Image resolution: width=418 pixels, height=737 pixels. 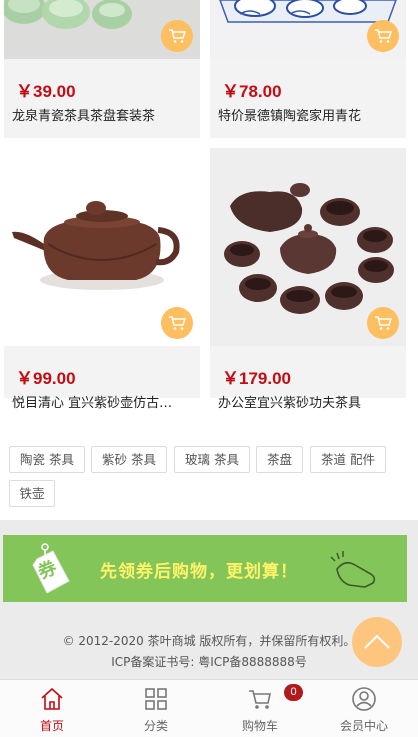 What do you see at coordinates (155, 726) in the screenshot?
I see `tab-category-label: 分类` at bounding box center [155, 726].